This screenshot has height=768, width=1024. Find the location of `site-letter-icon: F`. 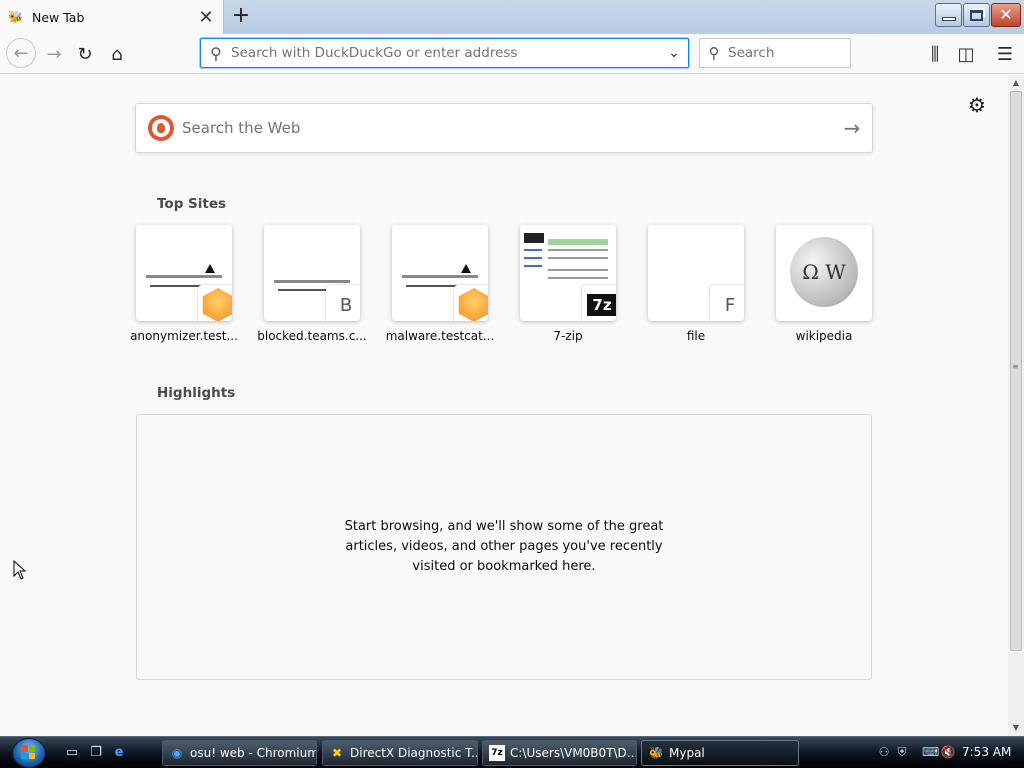

site-letter-icon: F is located at coordinates (727, 303).